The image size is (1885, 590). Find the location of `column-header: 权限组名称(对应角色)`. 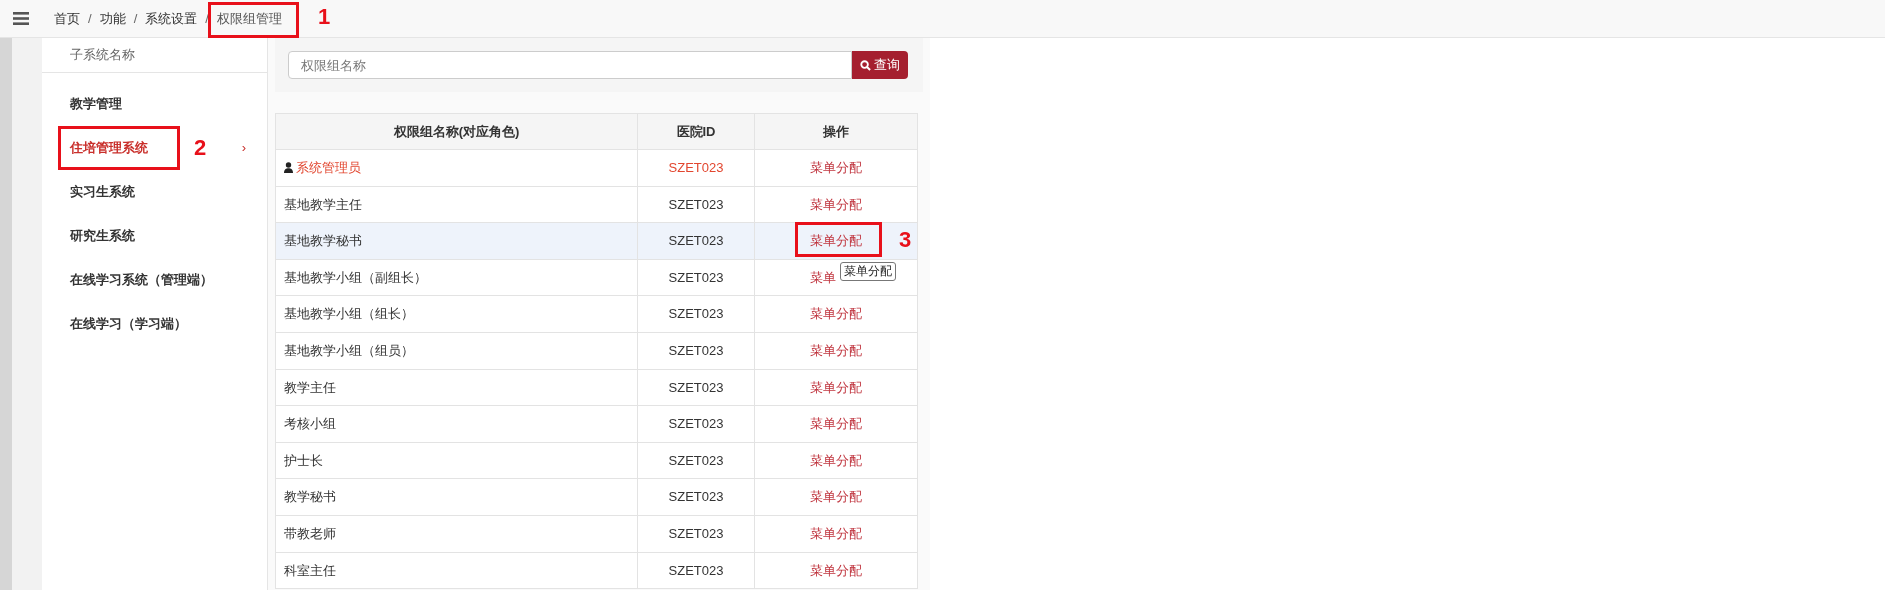

column-header: 权限组名称(对应角色) is located at coordinates (456, 131).